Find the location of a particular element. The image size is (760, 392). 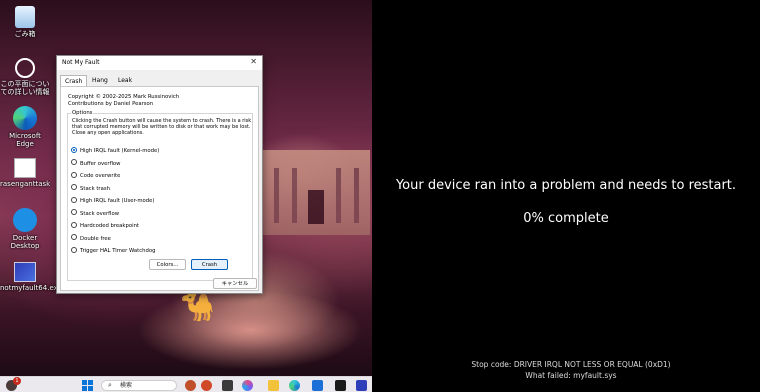

desktop-icon-label: ごみ箱 is located at coordinates (25, 34).